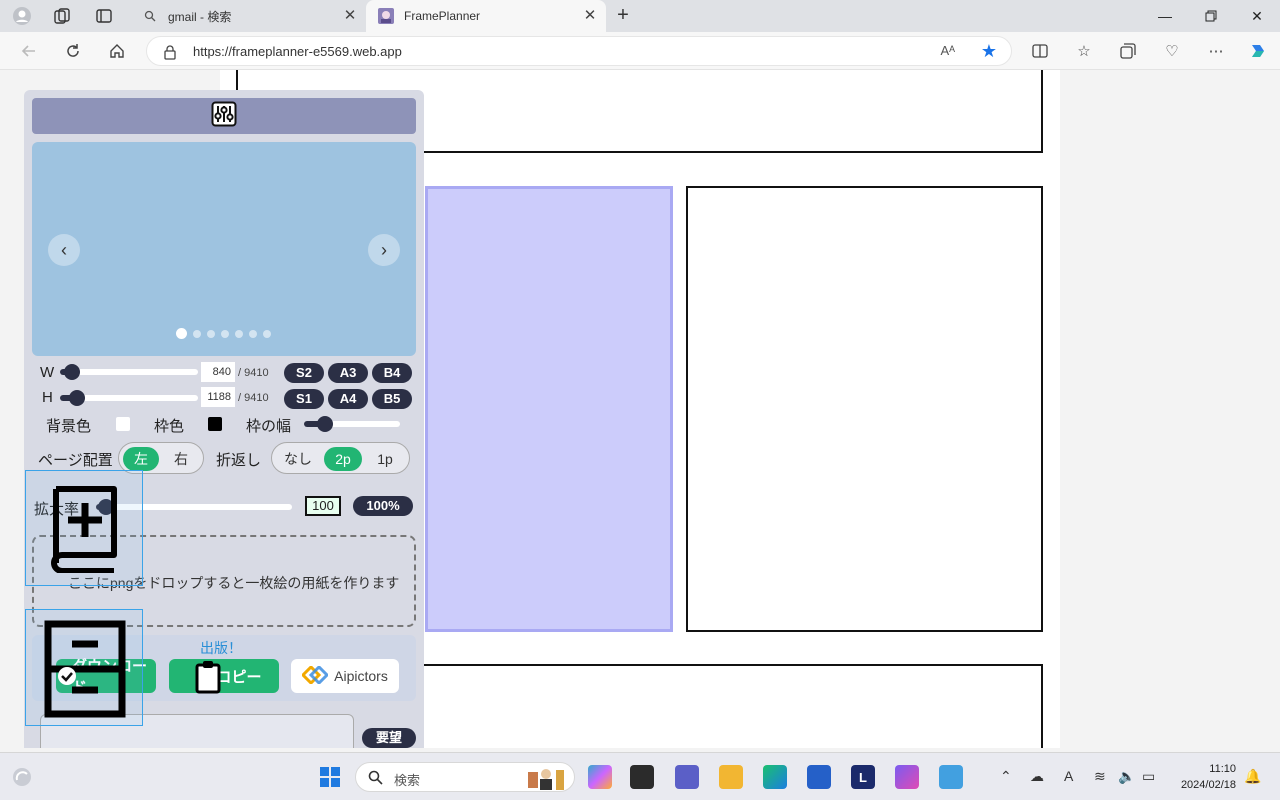 This screenshot has height=800, width=1280. Describe the element at coordinates (129, 398) in the screenshot. I see `height-slider` at that location.